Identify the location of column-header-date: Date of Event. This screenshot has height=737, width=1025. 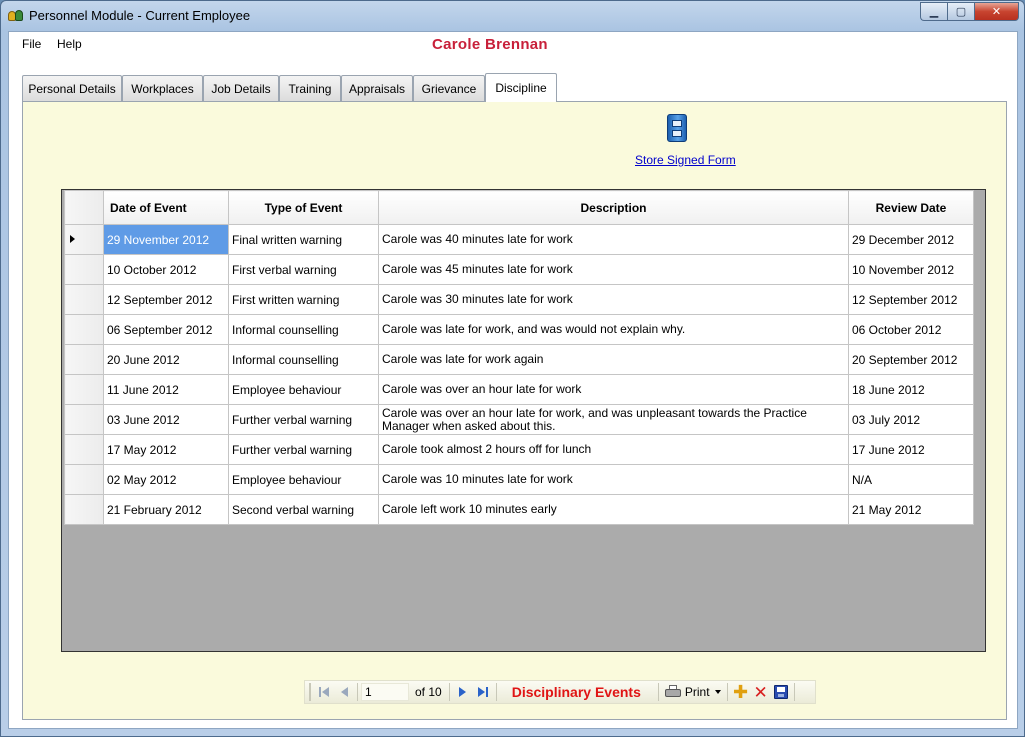
(166, 207).